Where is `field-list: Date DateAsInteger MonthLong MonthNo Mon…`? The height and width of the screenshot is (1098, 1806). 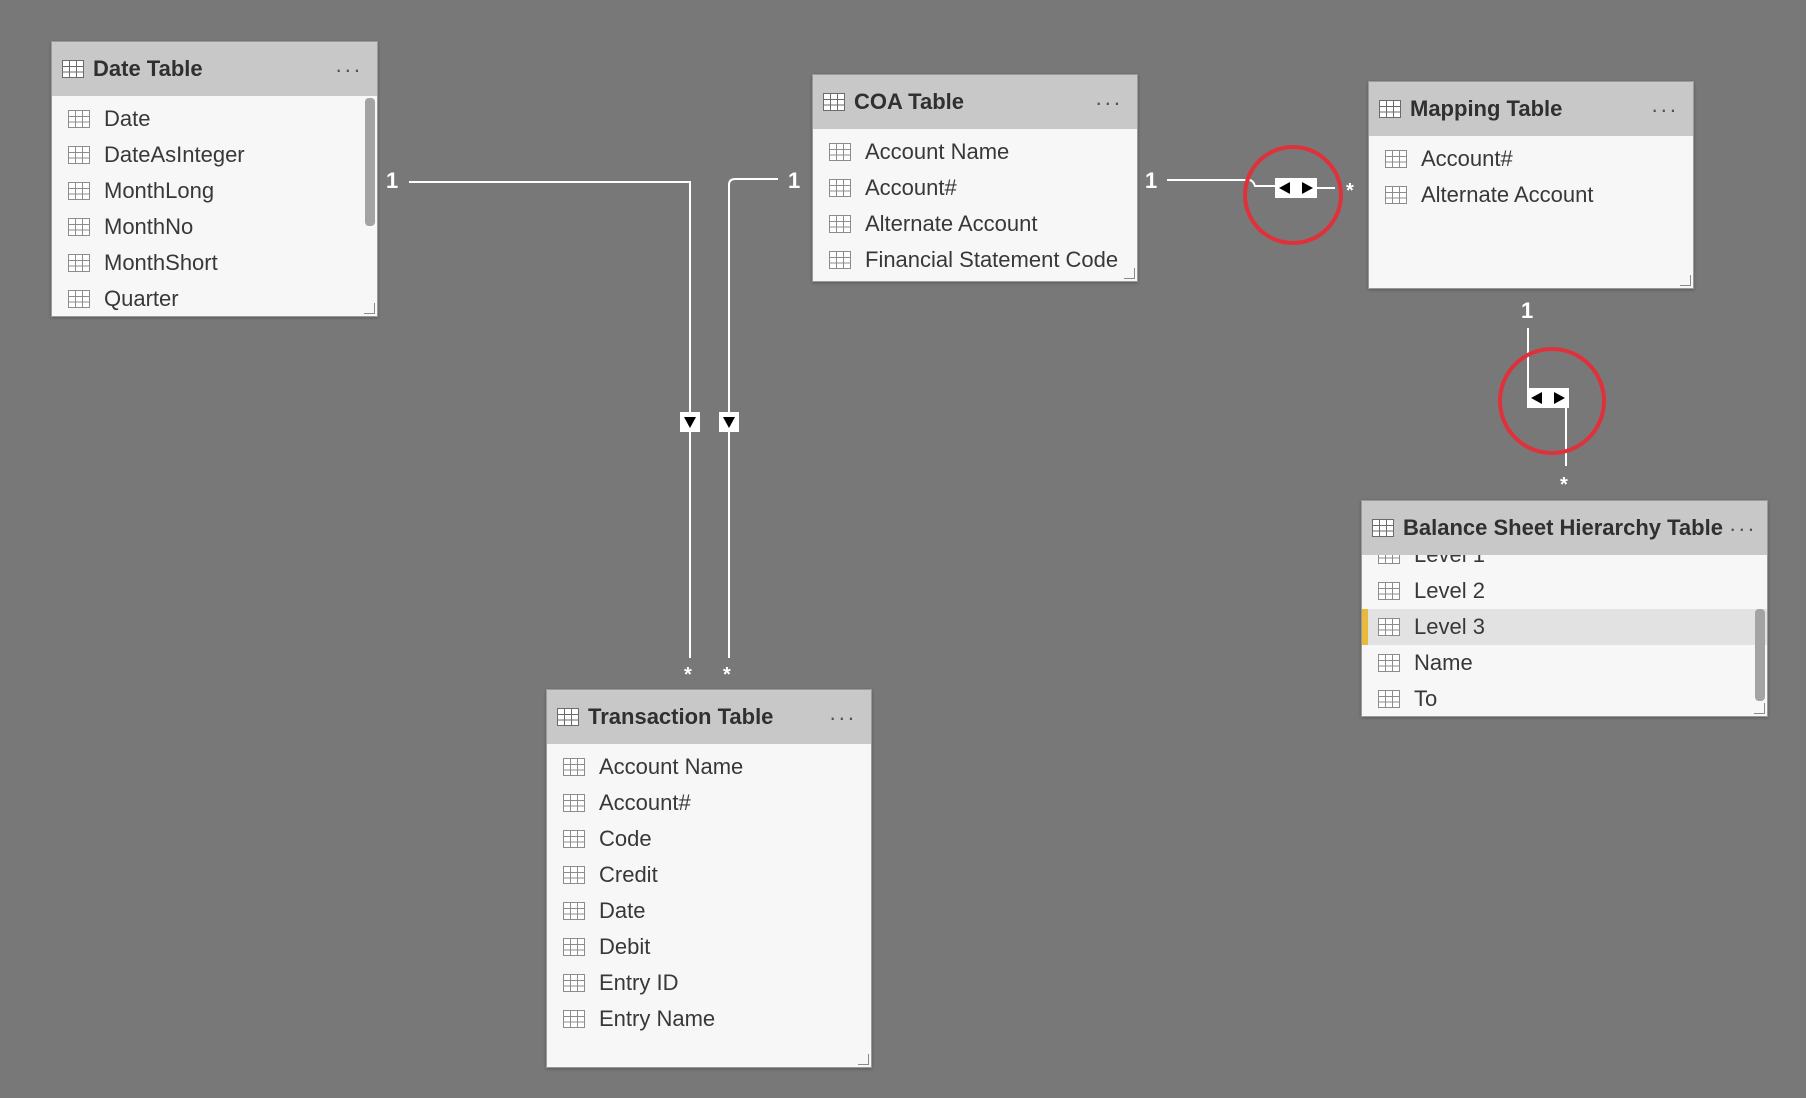
field-list: Date DateAsInteger MonthLong MonthNo Mon… is located at coordinates (214, 206).